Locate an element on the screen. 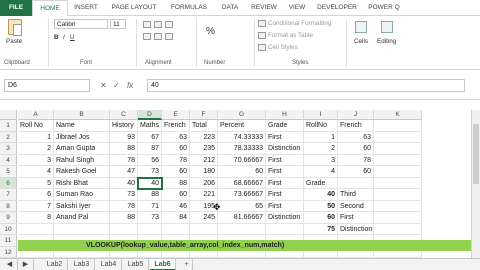 The image size is (480, 270). cell-c6: 40 is located at coordinates (124, 183).